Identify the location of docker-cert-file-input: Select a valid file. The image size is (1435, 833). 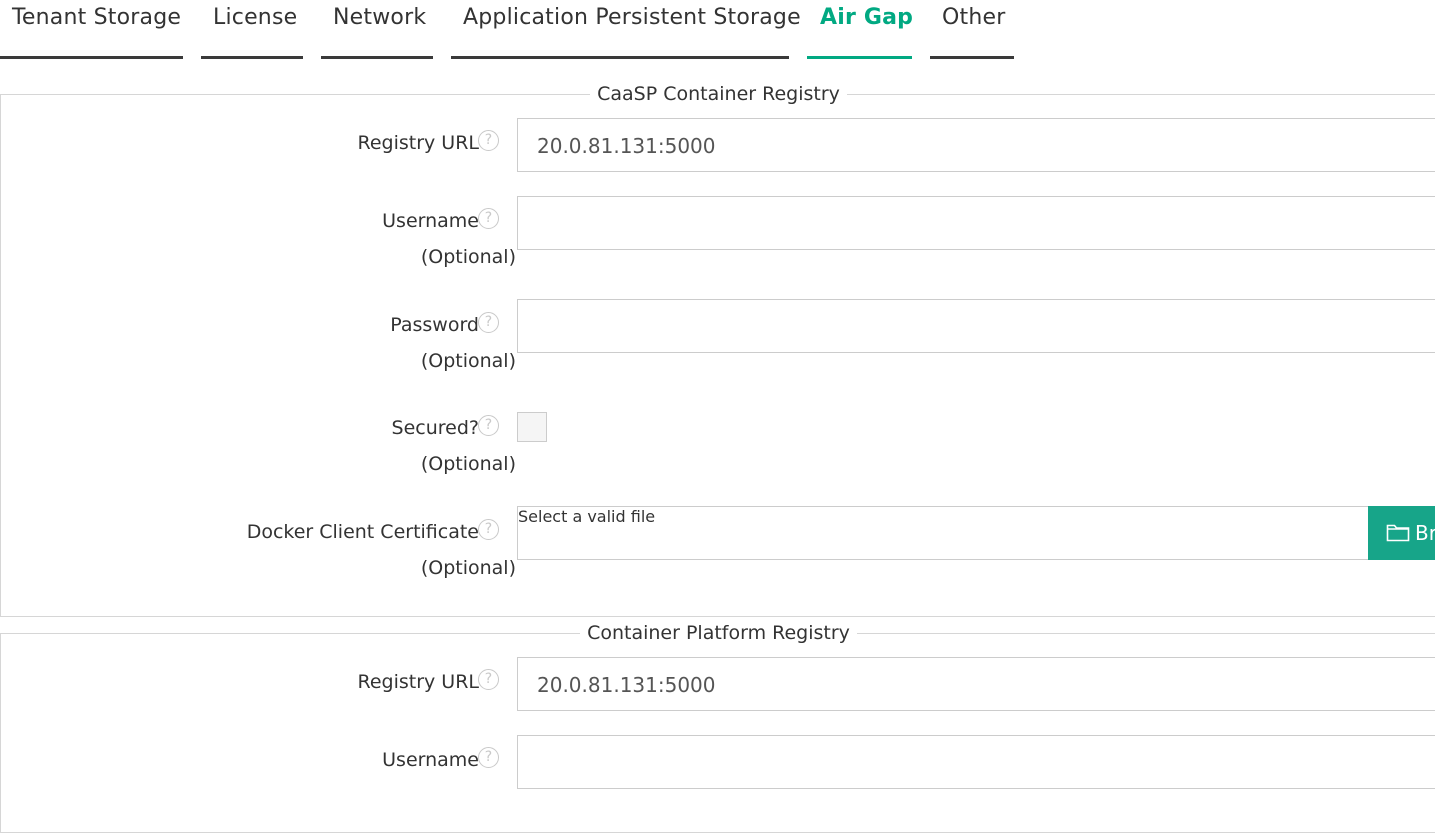
(943, 533).